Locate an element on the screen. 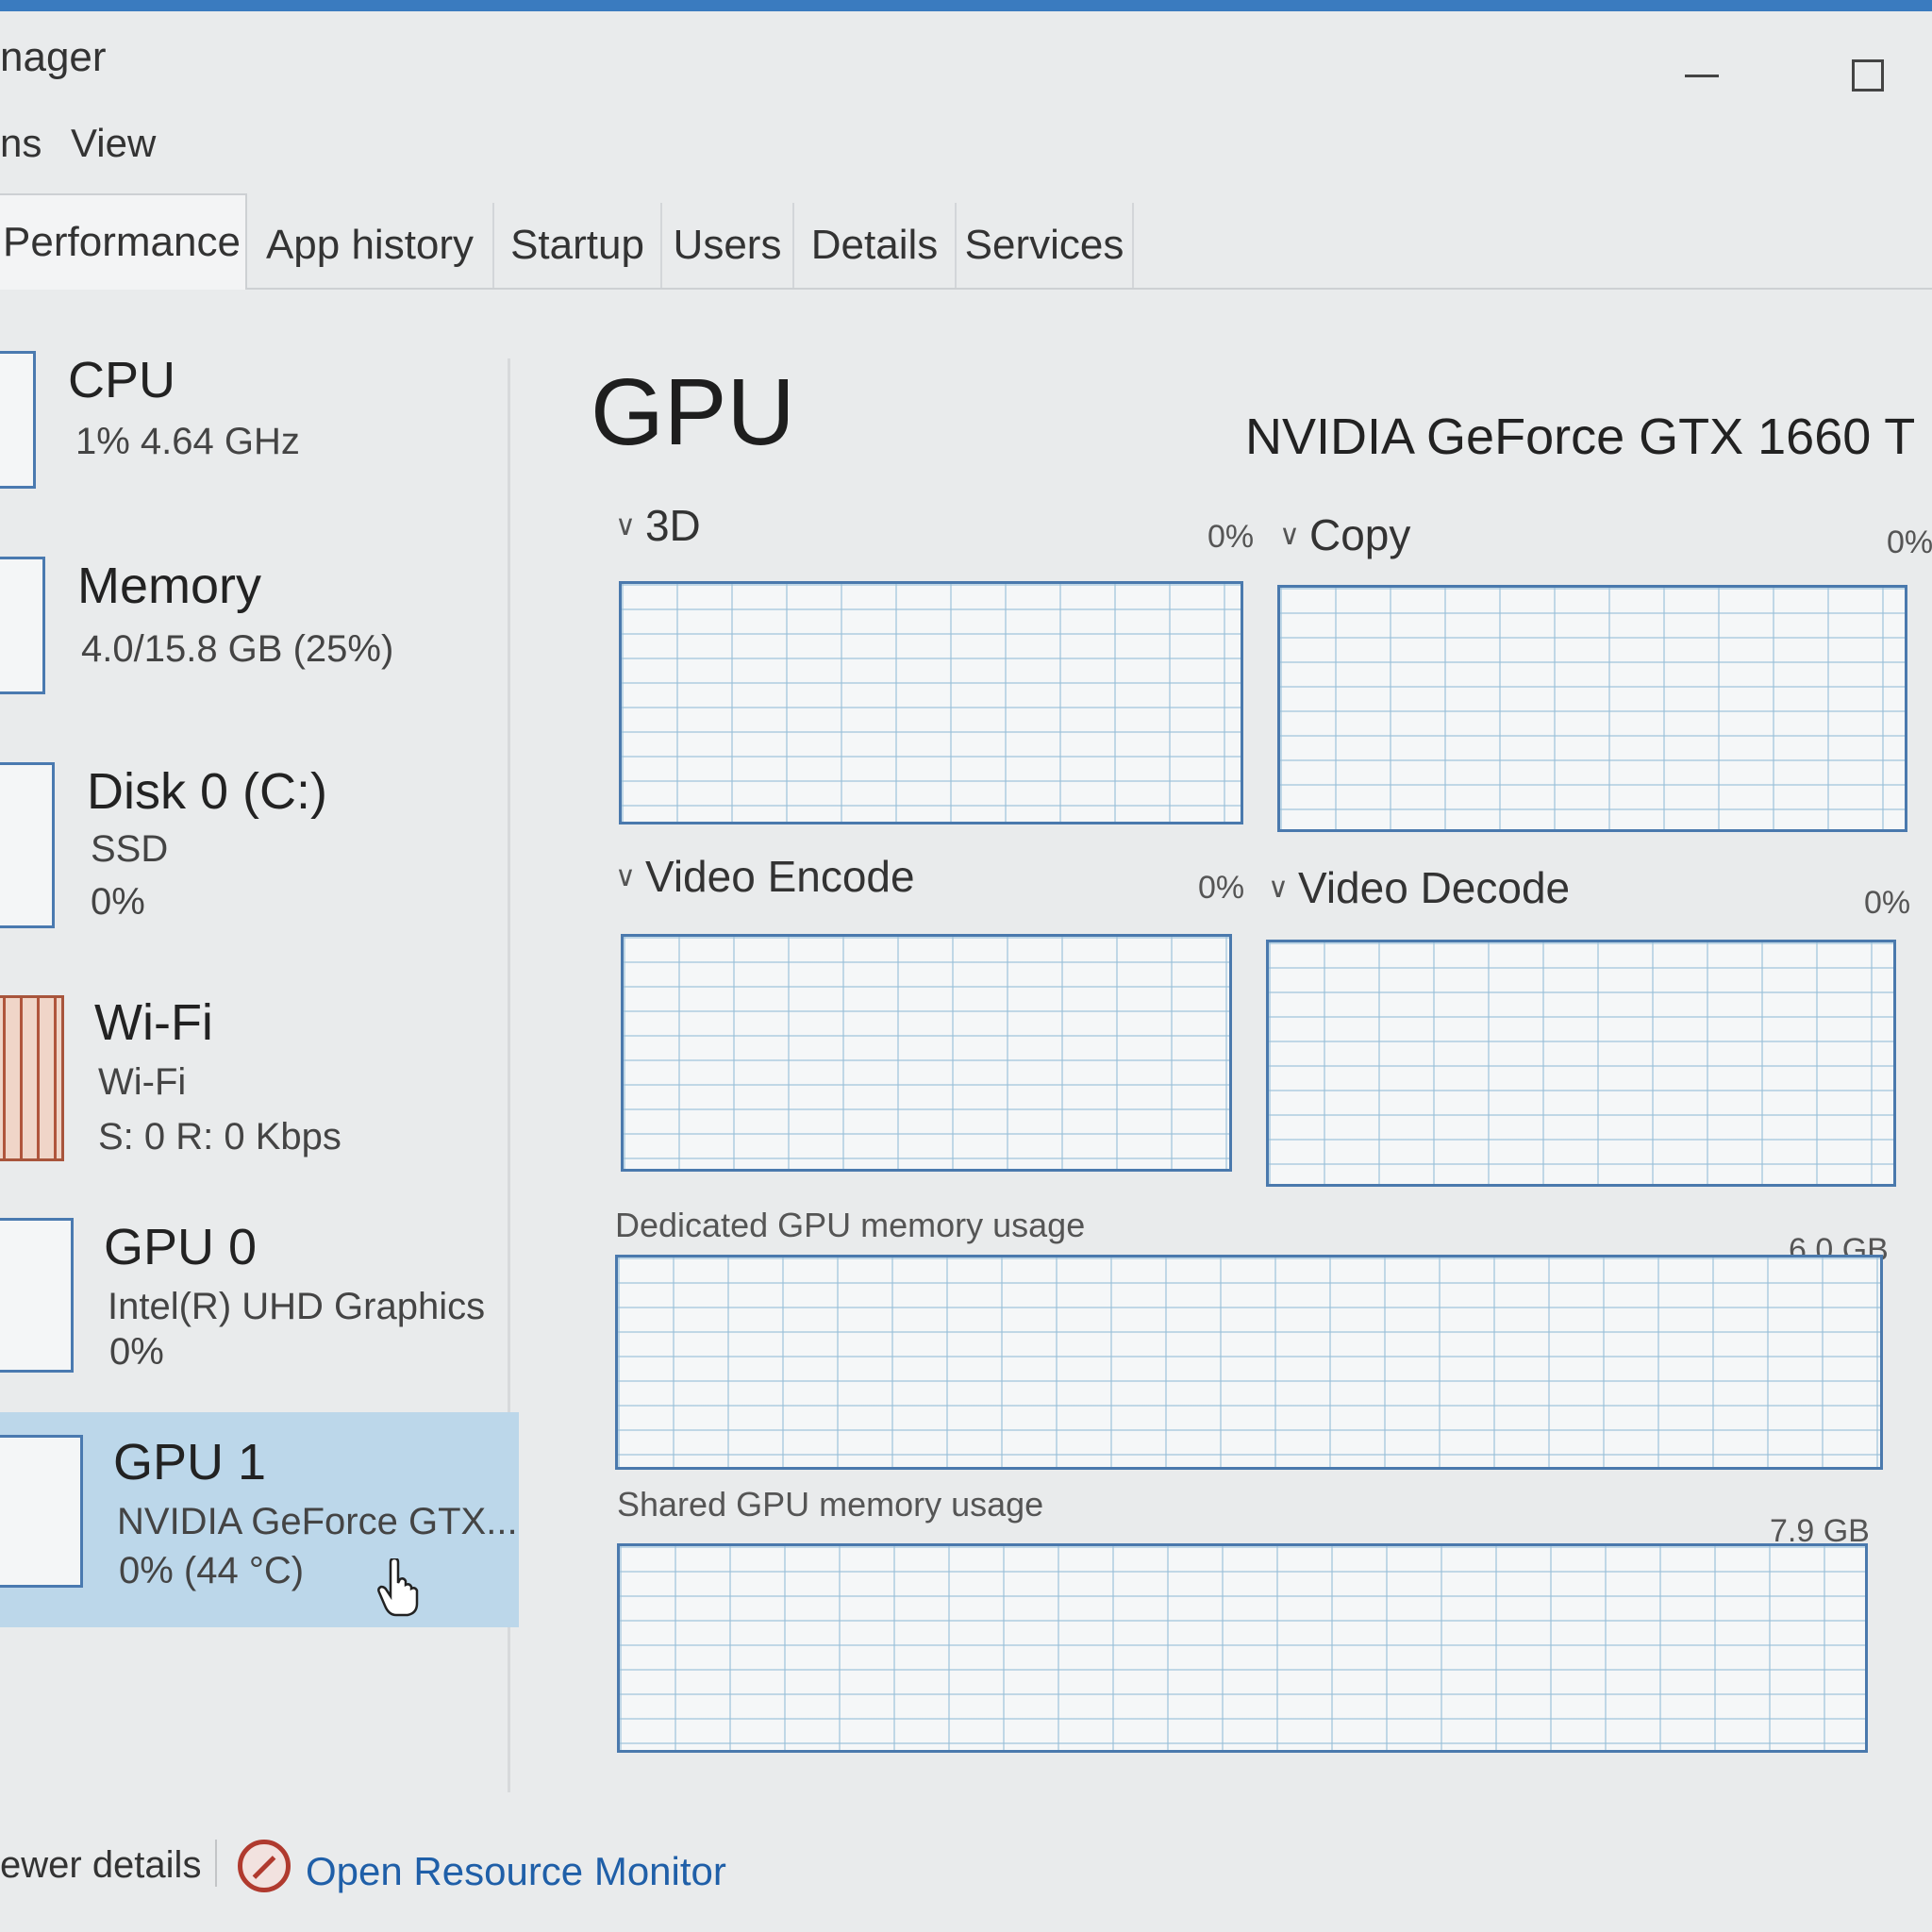 This screenshot has height=1932, width=1932. engine-label: Video Decode is located at coordinates (1434, 888).